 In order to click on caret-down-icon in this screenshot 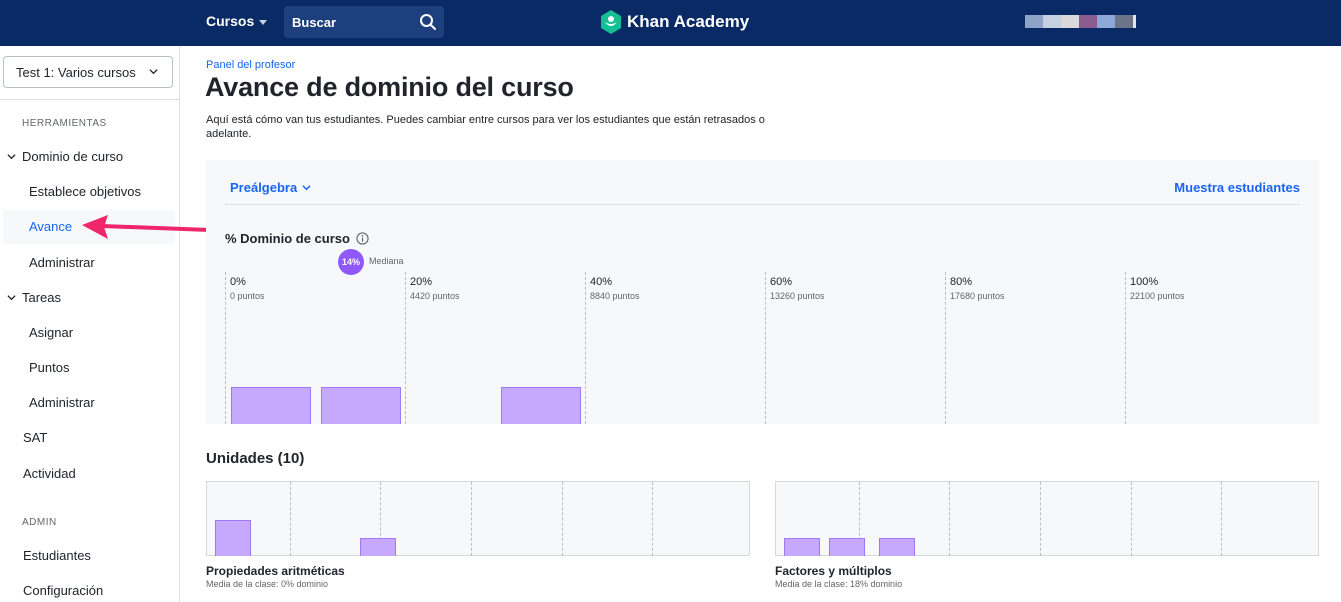, I will do `click(263, 22)`.